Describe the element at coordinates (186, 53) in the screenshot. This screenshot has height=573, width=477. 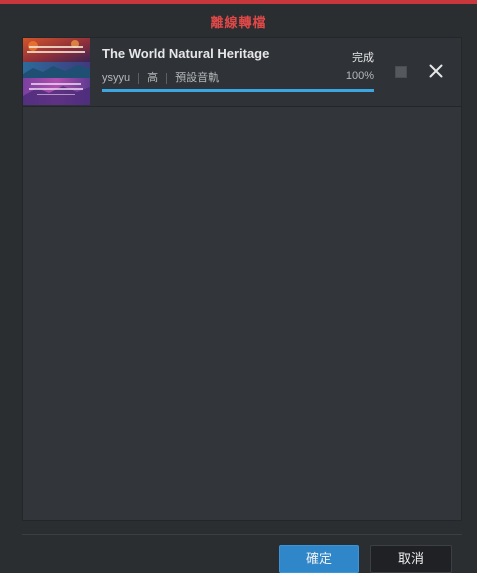
I see `task-title: The World Natural Heritage` at that location.